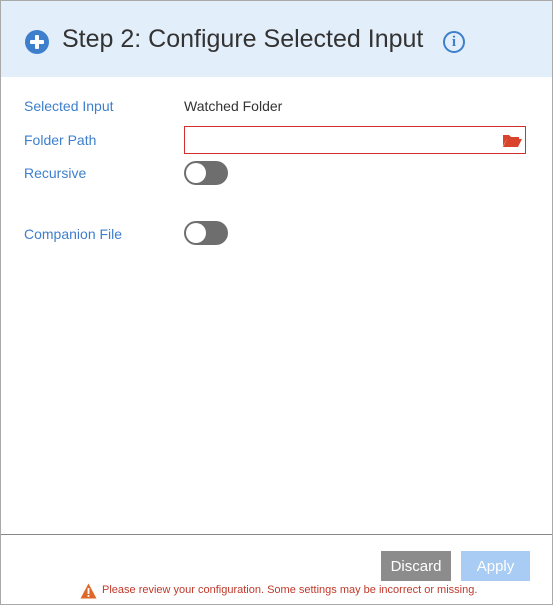 Image resolution: width=553 pixels, height=605 pixels. Describe the element at coordinates (233, 106) in the screenshot. I see `selected-input-value: Watched Folder` at that location.